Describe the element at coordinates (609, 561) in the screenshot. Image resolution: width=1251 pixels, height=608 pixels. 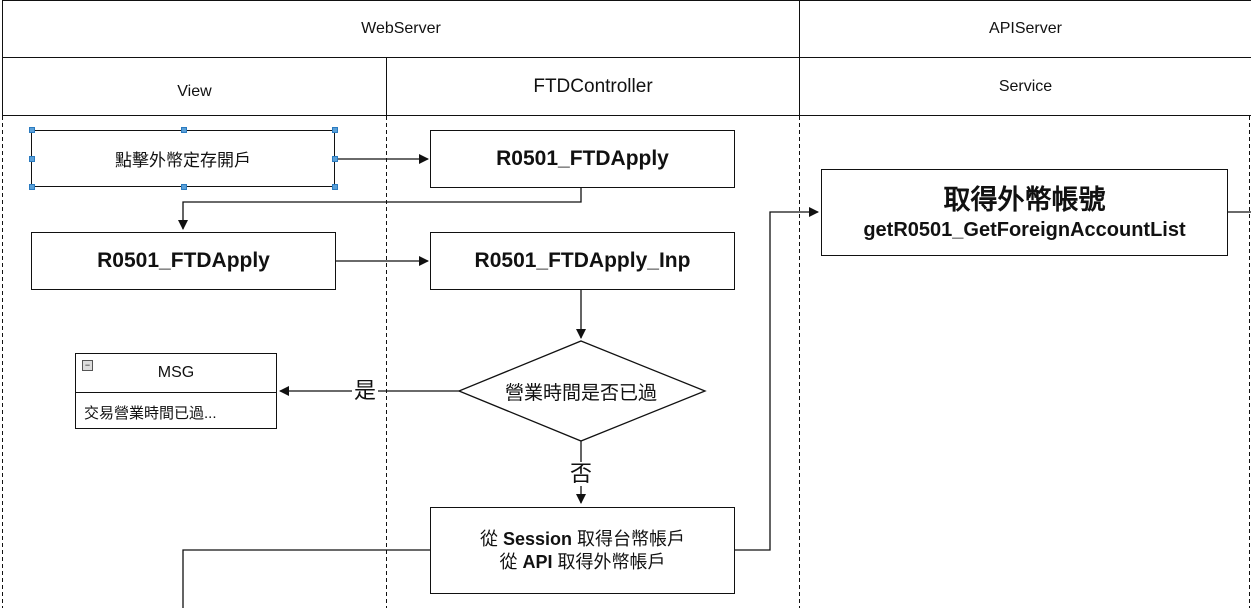
I see `text: 取得外幣帳戶` at that location.